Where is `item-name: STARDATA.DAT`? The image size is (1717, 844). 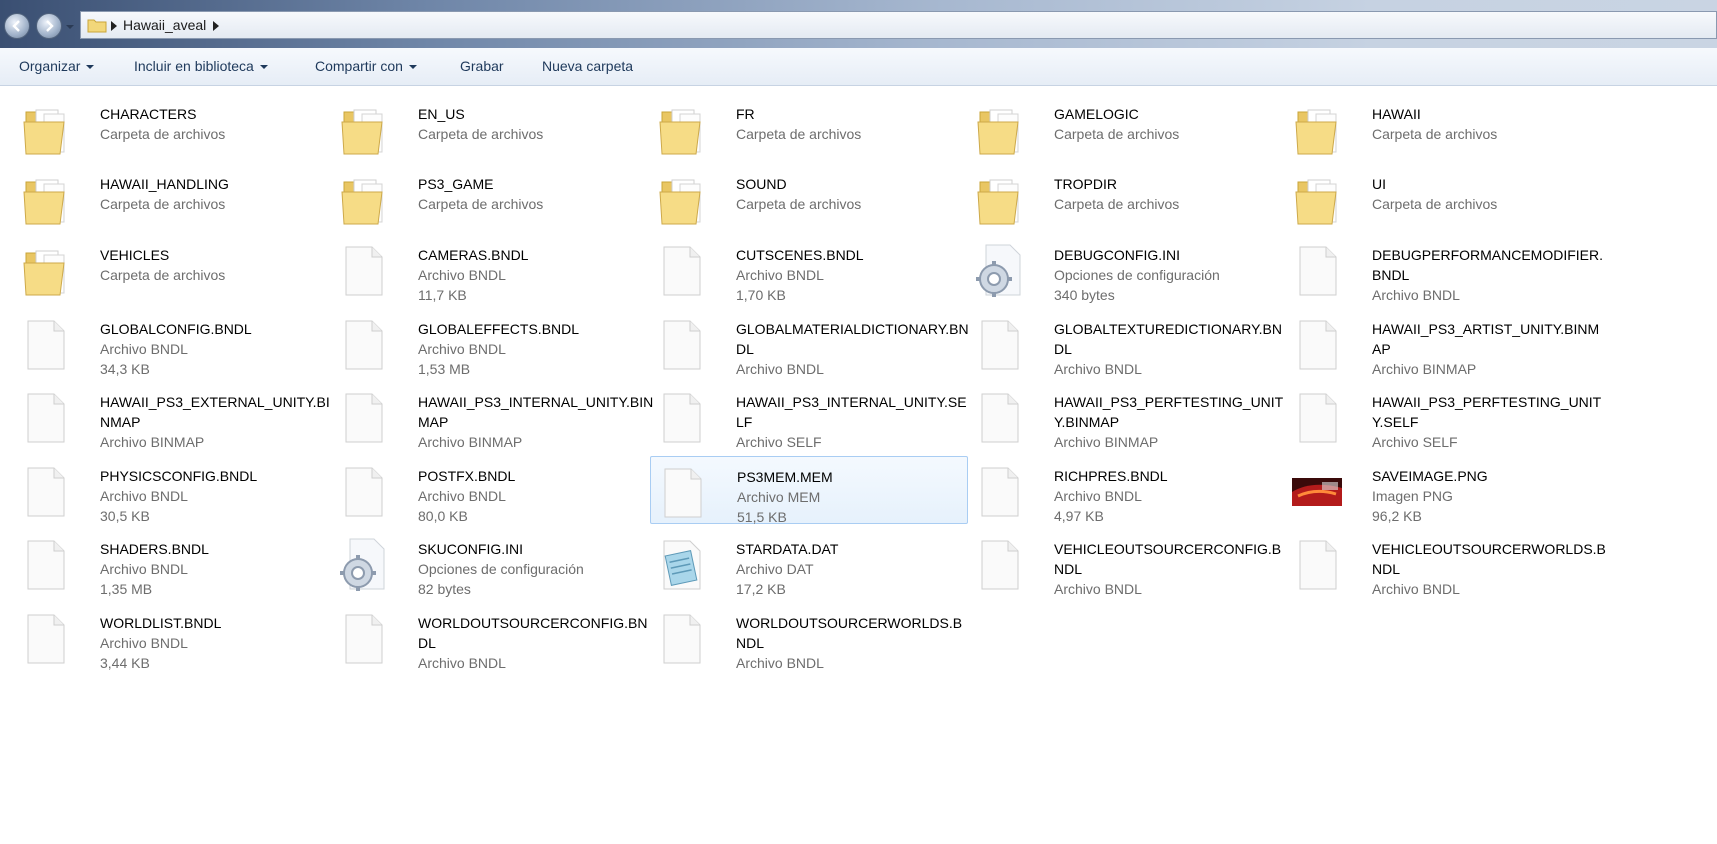 item-name: STARDATA.DAT is located at coordinates (787, 549).